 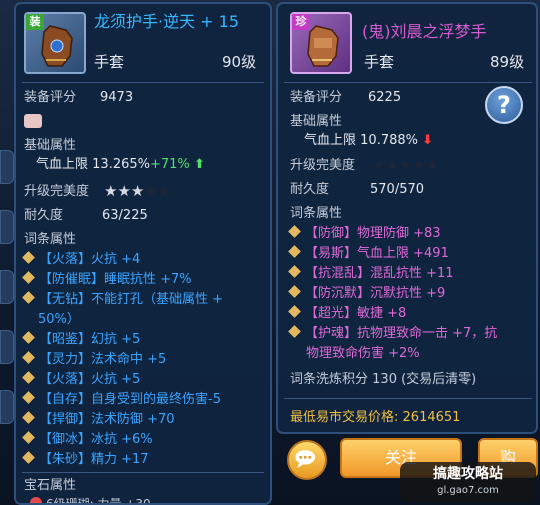 What do you see at coordinates (428, 140) in the screenshot?
I see `arrow-down-icon: ⬇` at bounding box center [428, 140].